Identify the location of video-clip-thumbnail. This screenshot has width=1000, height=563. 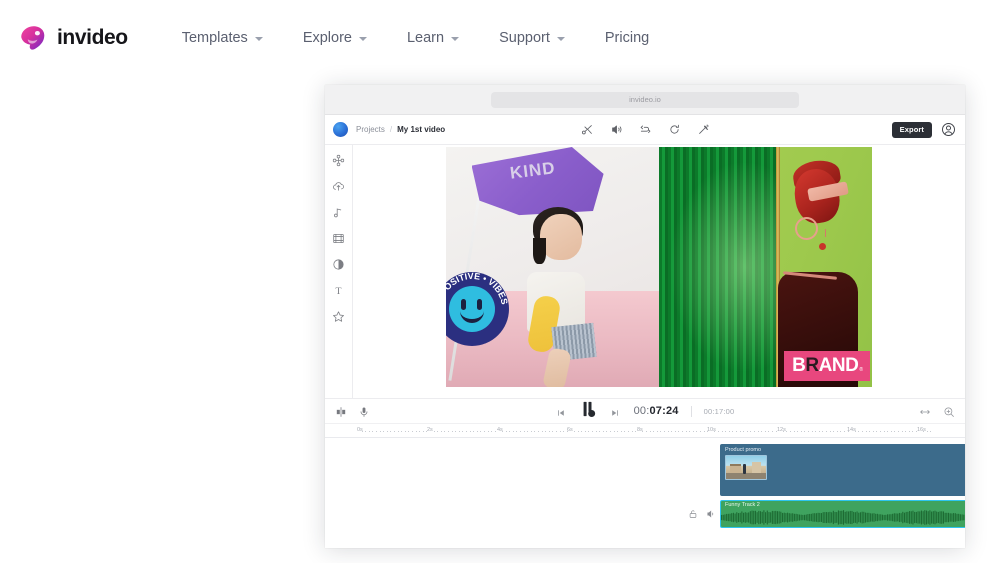
(746, 467).